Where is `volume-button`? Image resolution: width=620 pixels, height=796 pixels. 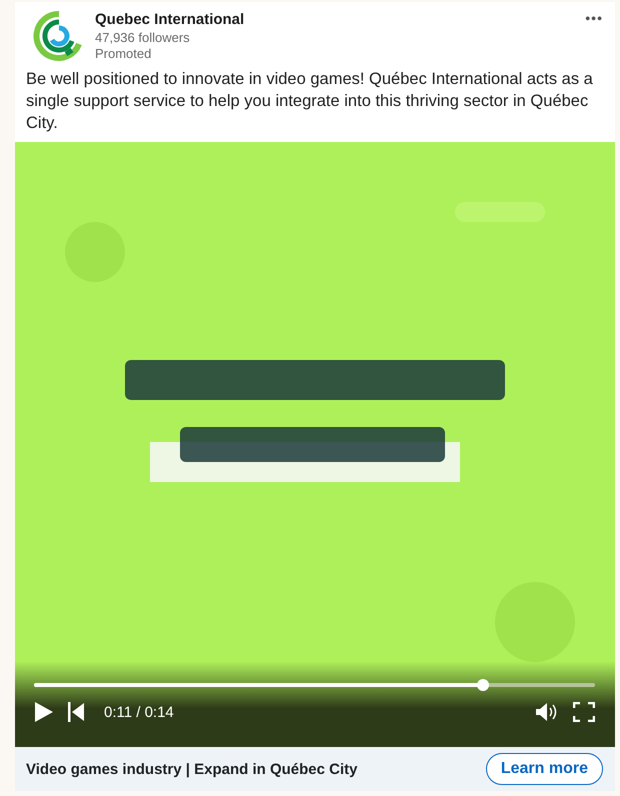 volume-button is located at coordinates (547, 712).